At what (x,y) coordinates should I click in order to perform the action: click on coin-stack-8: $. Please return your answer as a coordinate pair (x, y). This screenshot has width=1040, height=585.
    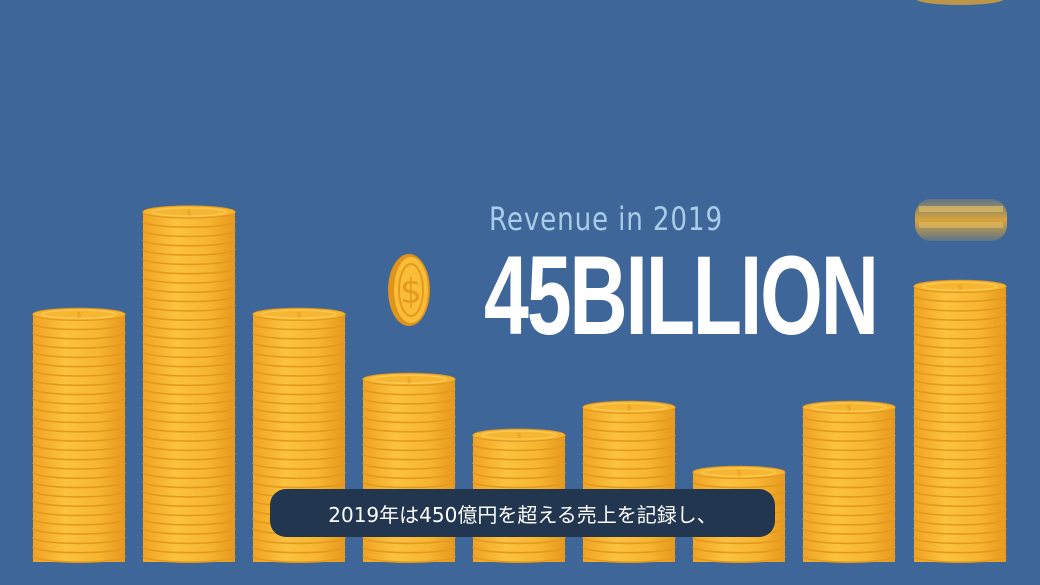
    Looking at the image, I should click on (849, 481).